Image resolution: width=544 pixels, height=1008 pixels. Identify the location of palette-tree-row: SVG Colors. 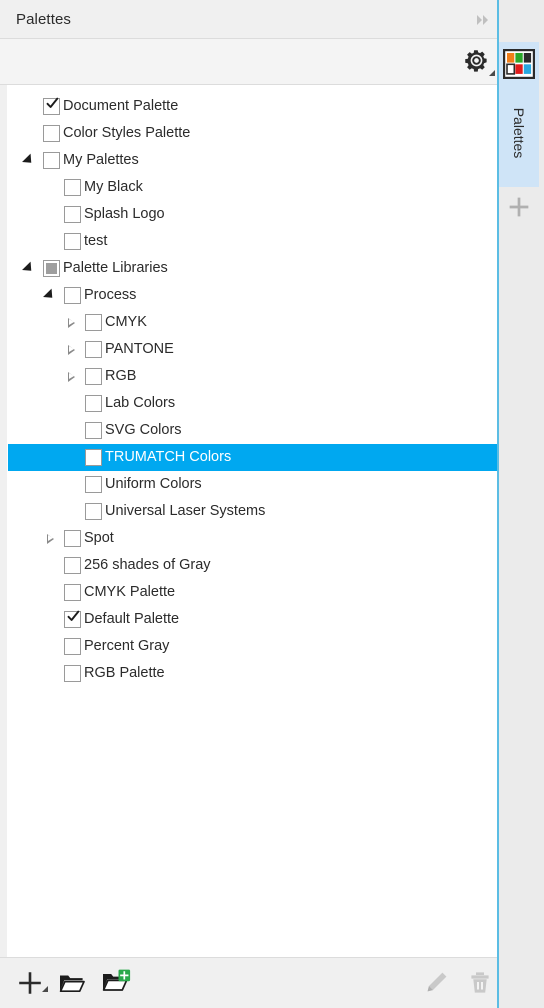
(252, 430).